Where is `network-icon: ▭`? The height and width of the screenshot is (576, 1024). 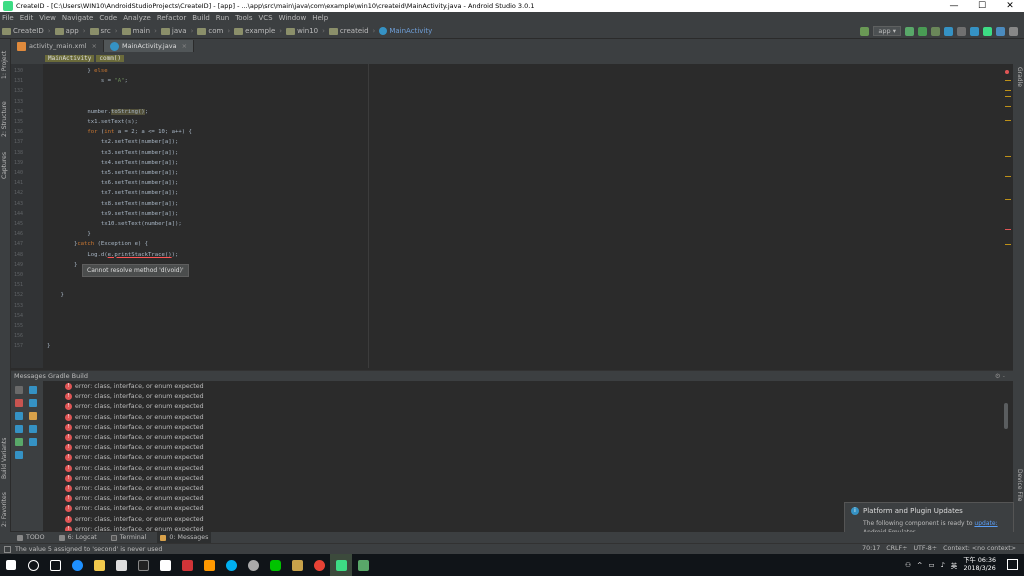
network-icon: ▭ is located at coordinates (931, 565).